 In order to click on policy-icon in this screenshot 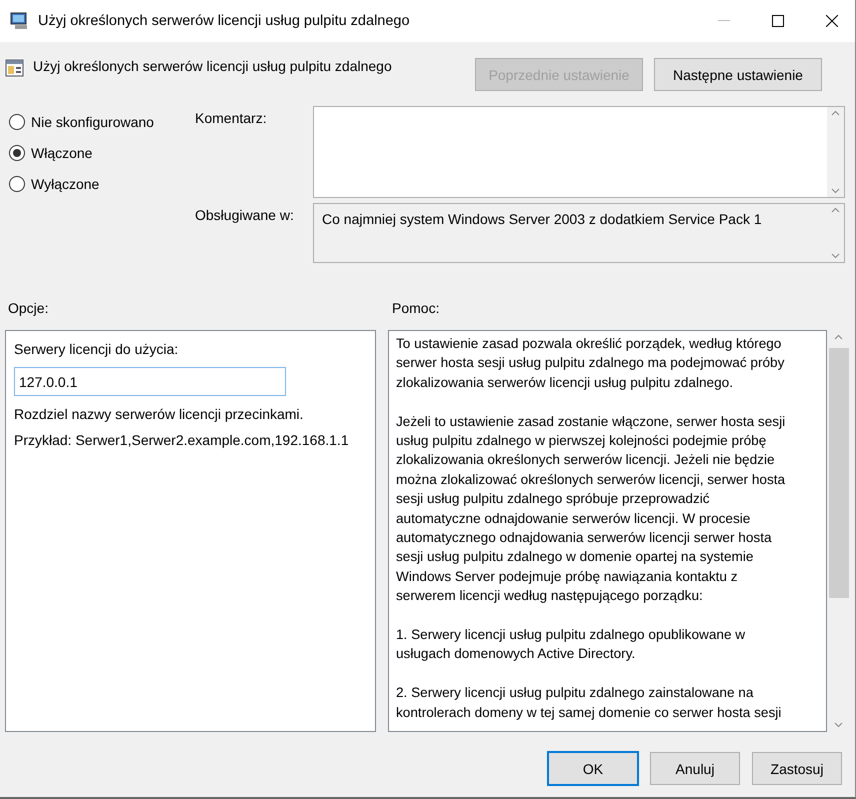, I will do `click(15, 68)`.